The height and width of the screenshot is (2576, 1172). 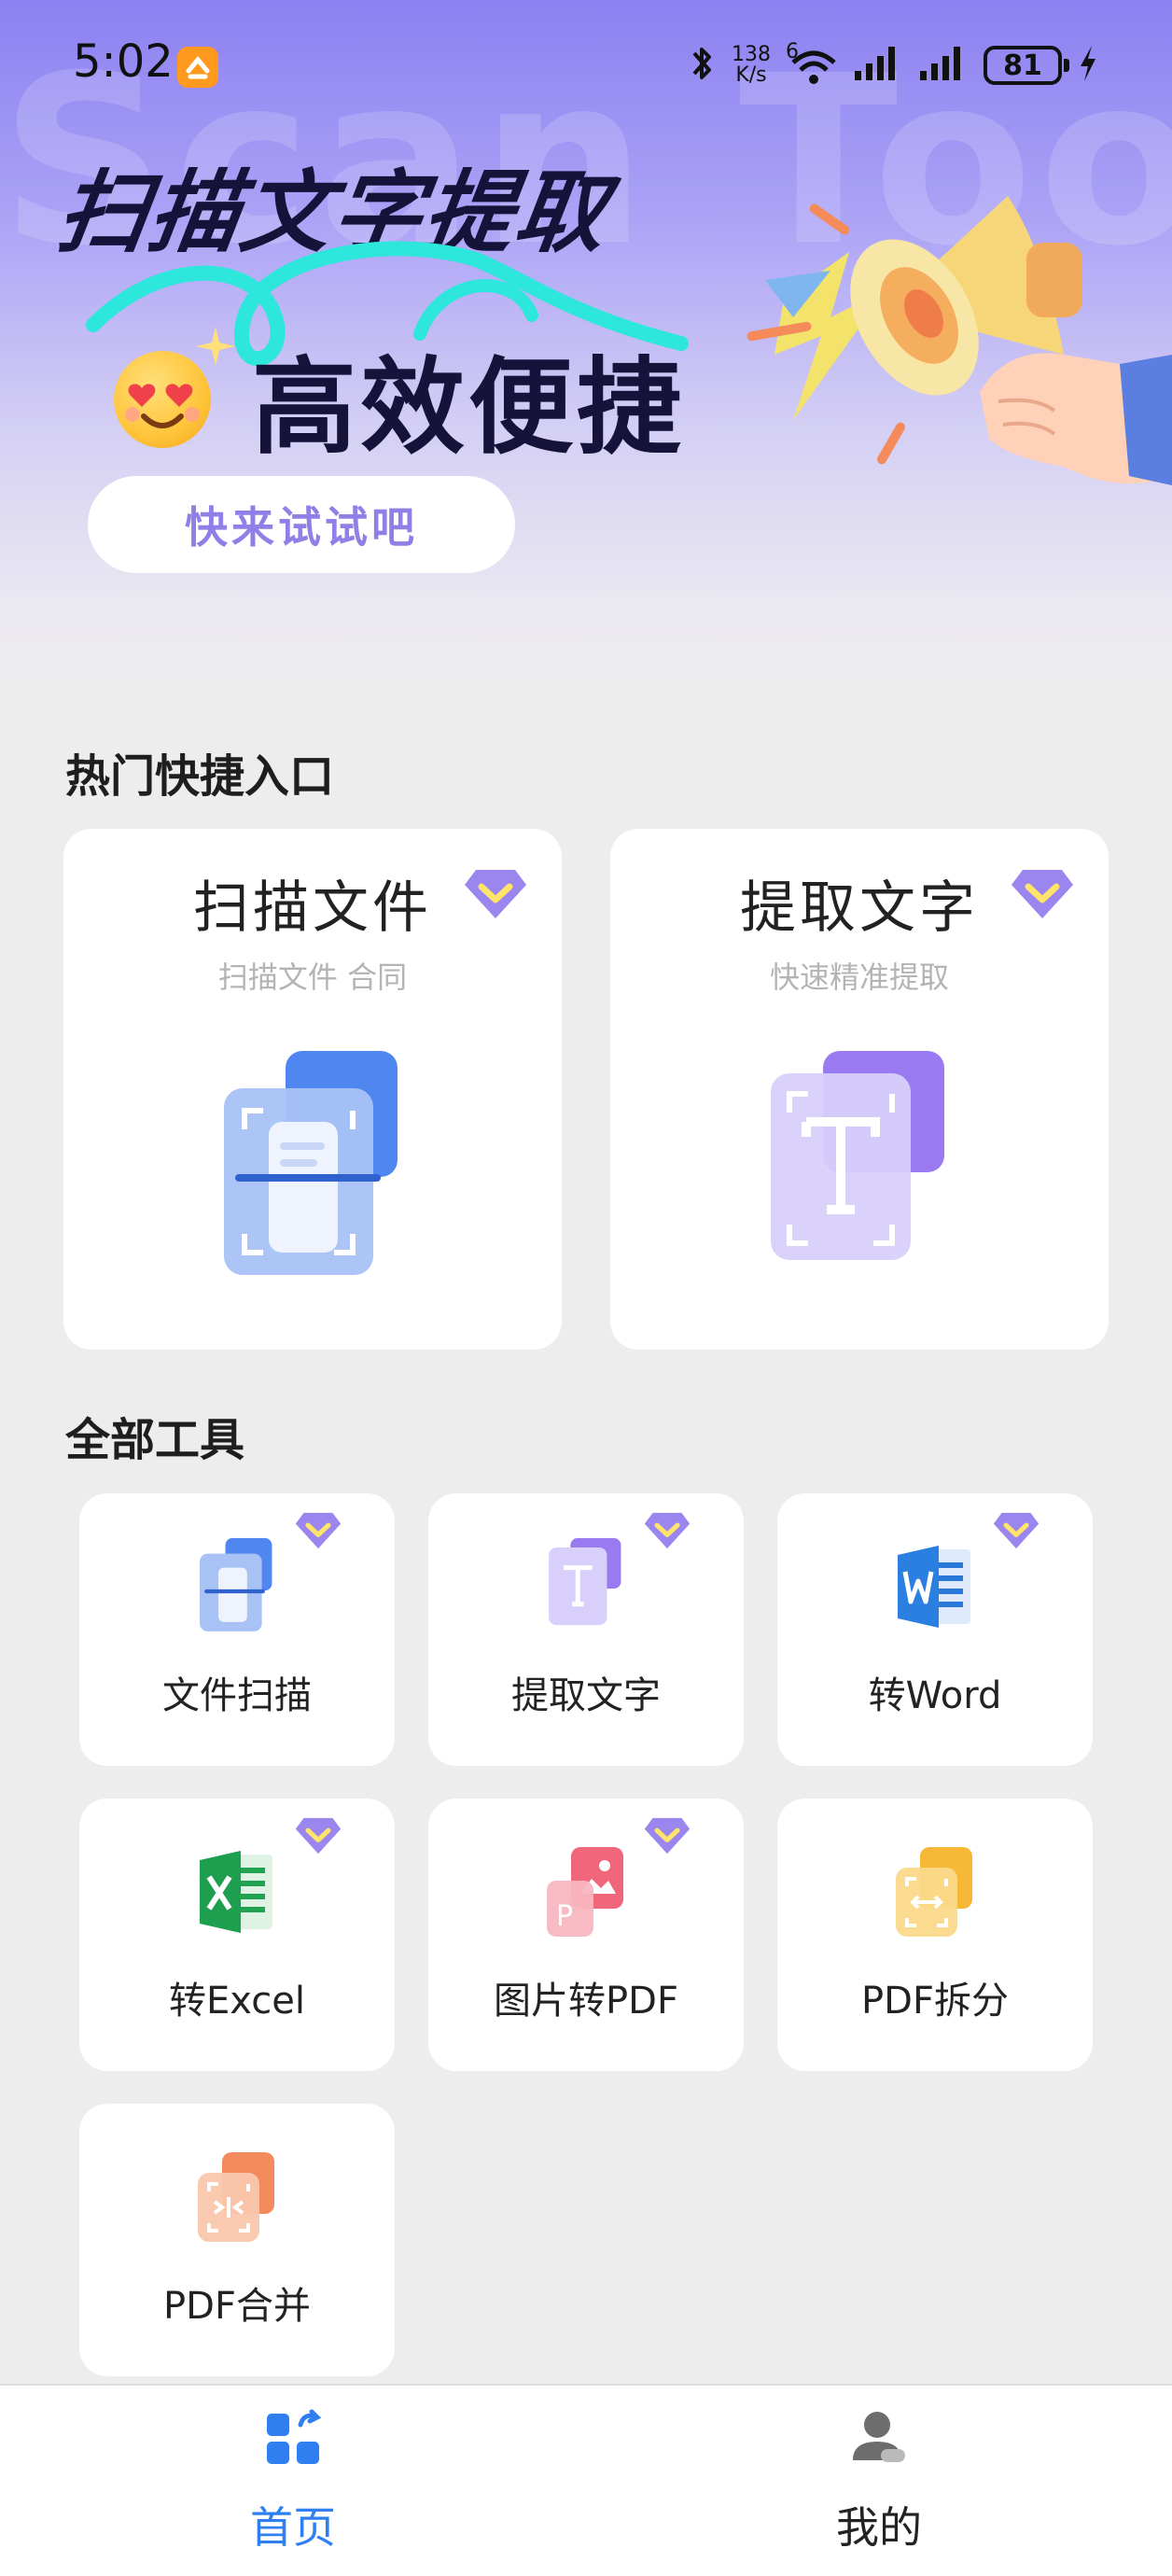 What do you see at coordinates (236, 1892) in the screenshot?
I see `excel-icon` at bounding box center [236, 1892].